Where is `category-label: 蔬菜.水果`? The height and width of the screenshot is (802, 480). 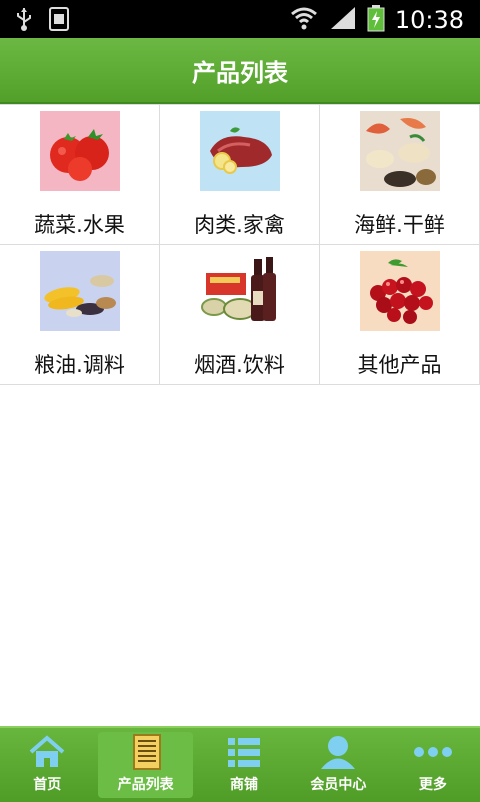
category-label: 蔬菜.水果 is located at coordinates (79, 225).